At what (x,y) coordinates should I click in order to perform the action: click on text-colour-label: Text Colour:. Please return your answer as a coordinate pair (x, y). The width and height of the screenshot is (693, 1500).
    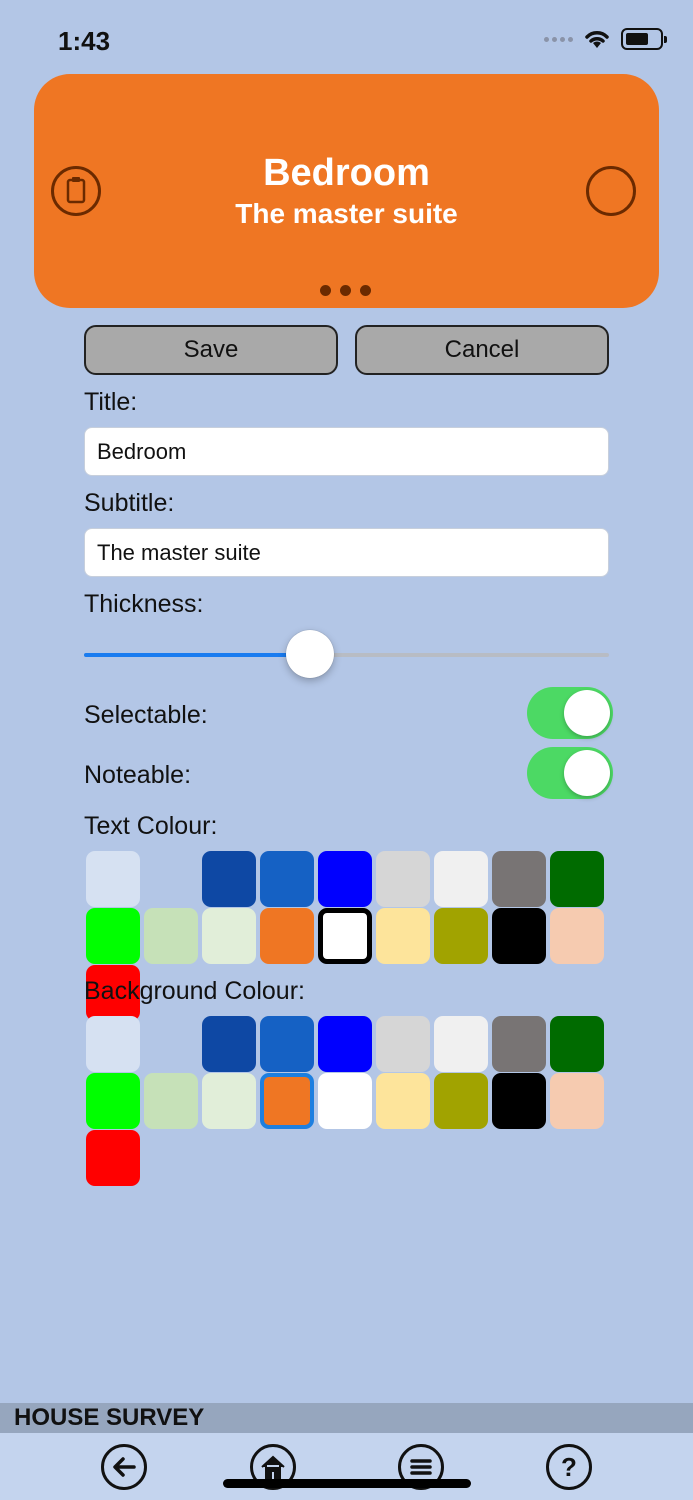
    Looking at the image, I should click on (151, 826).